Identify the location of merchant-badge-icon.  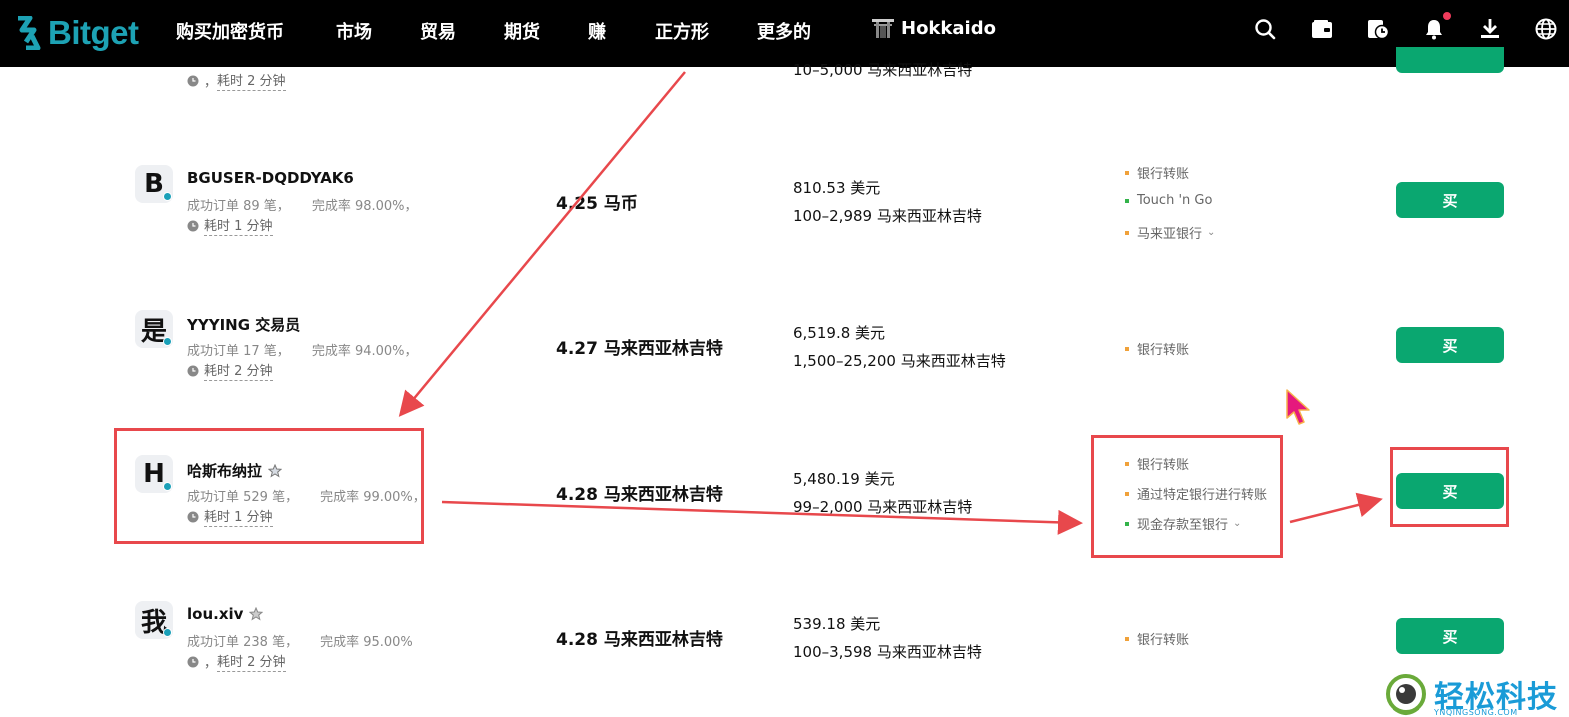
(256, 614).